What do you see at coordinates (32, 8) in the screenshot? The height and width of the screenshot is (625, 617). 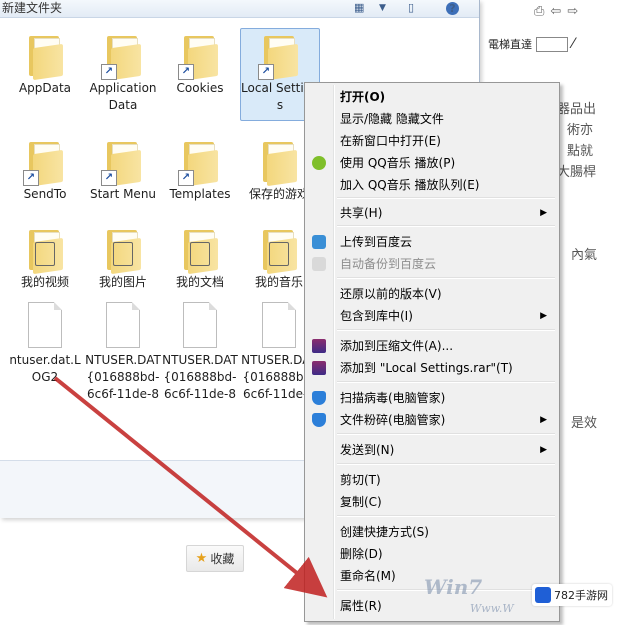 I see `folder-title: 新建文件夹` at bounding box center [32, 8].